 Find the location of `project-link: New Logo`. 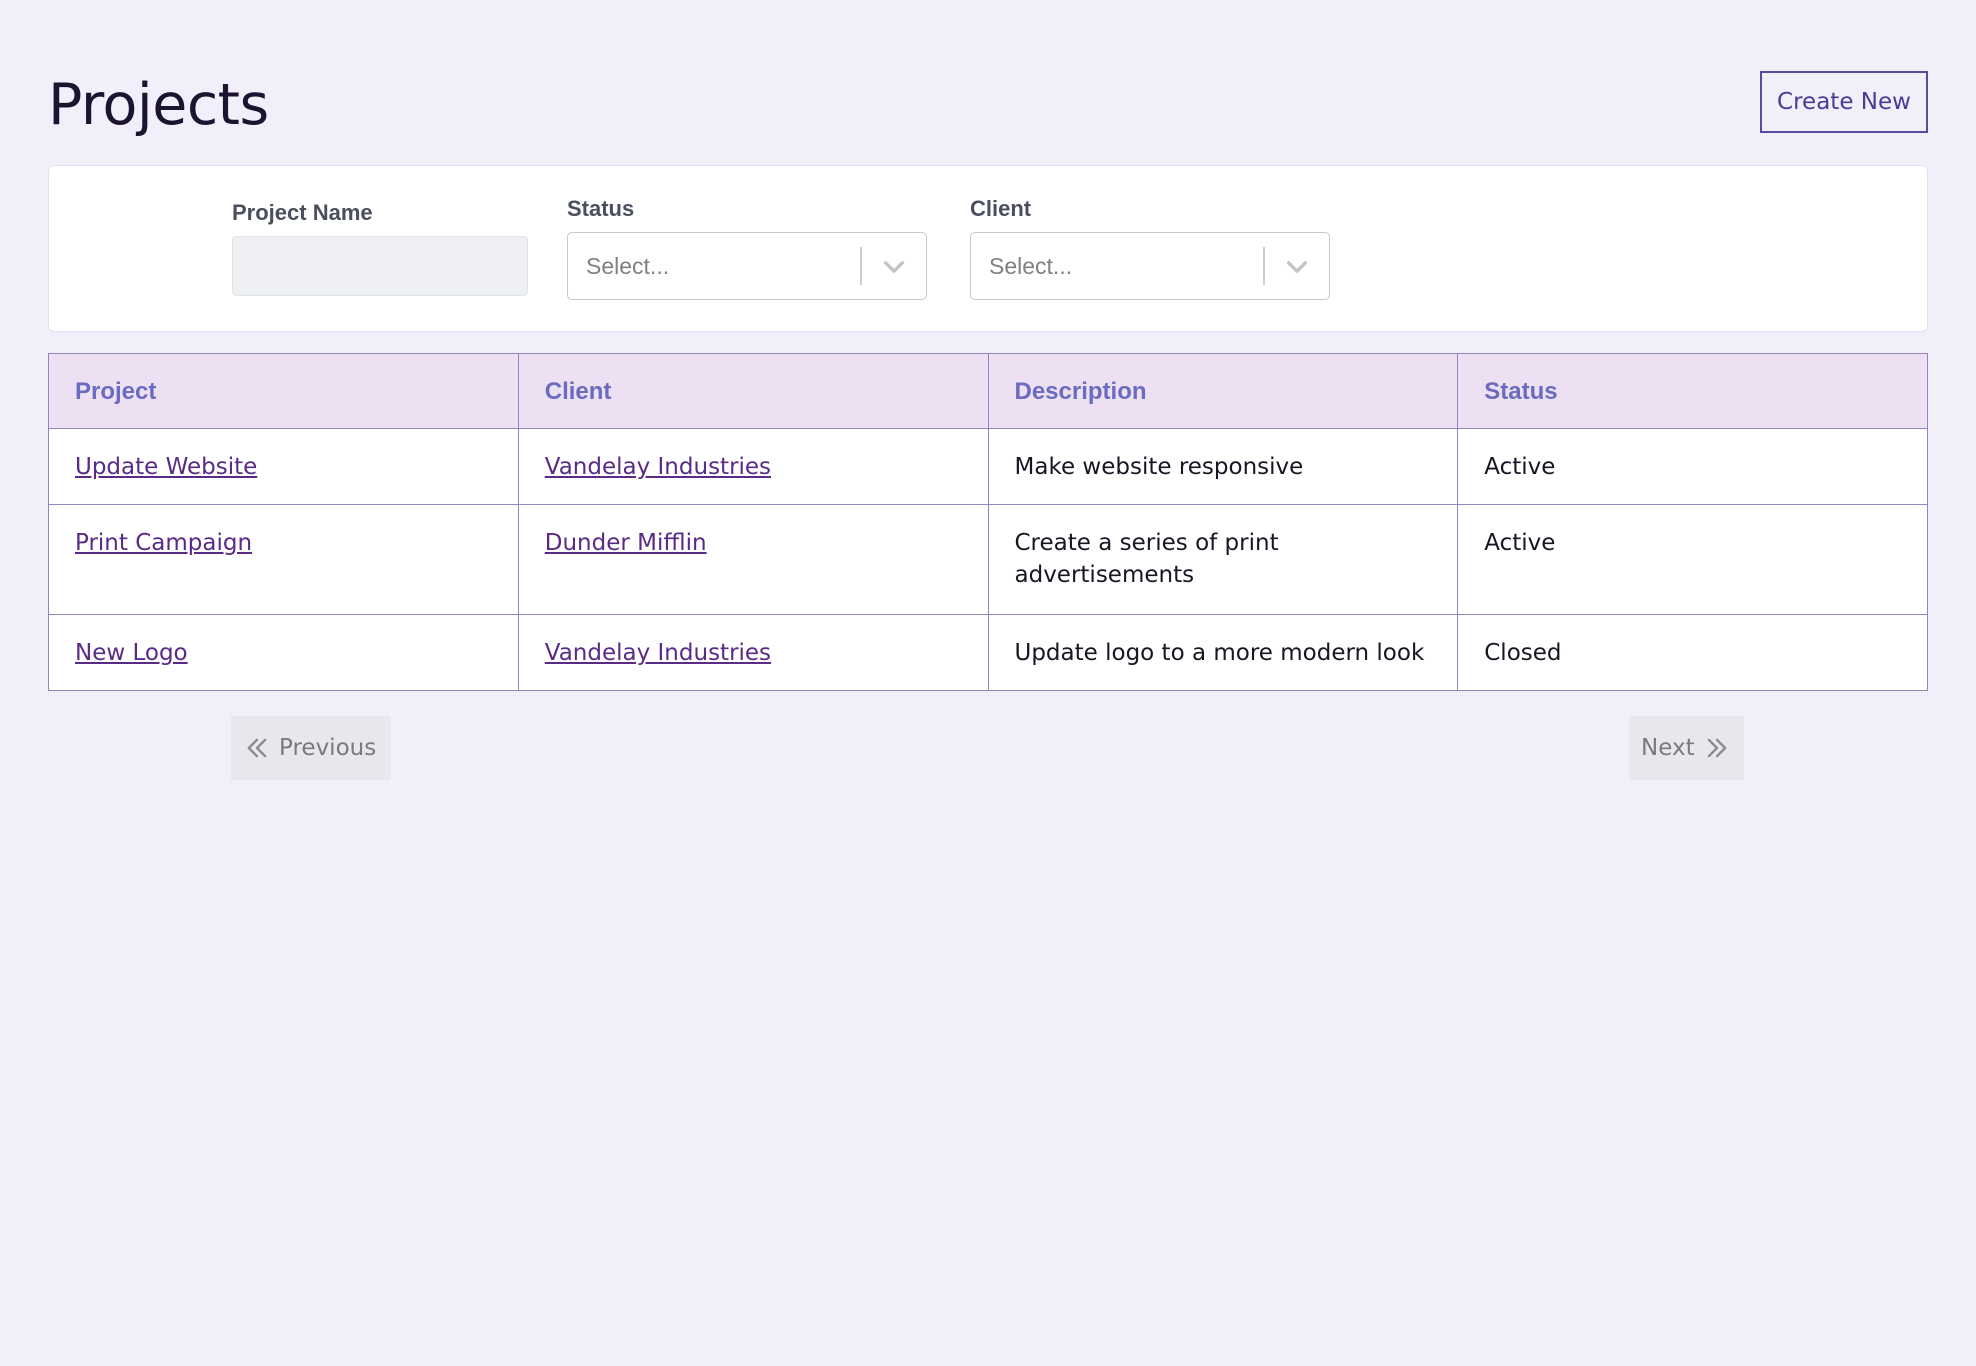

project-link: New Logo is located at coordinates (131, 653).